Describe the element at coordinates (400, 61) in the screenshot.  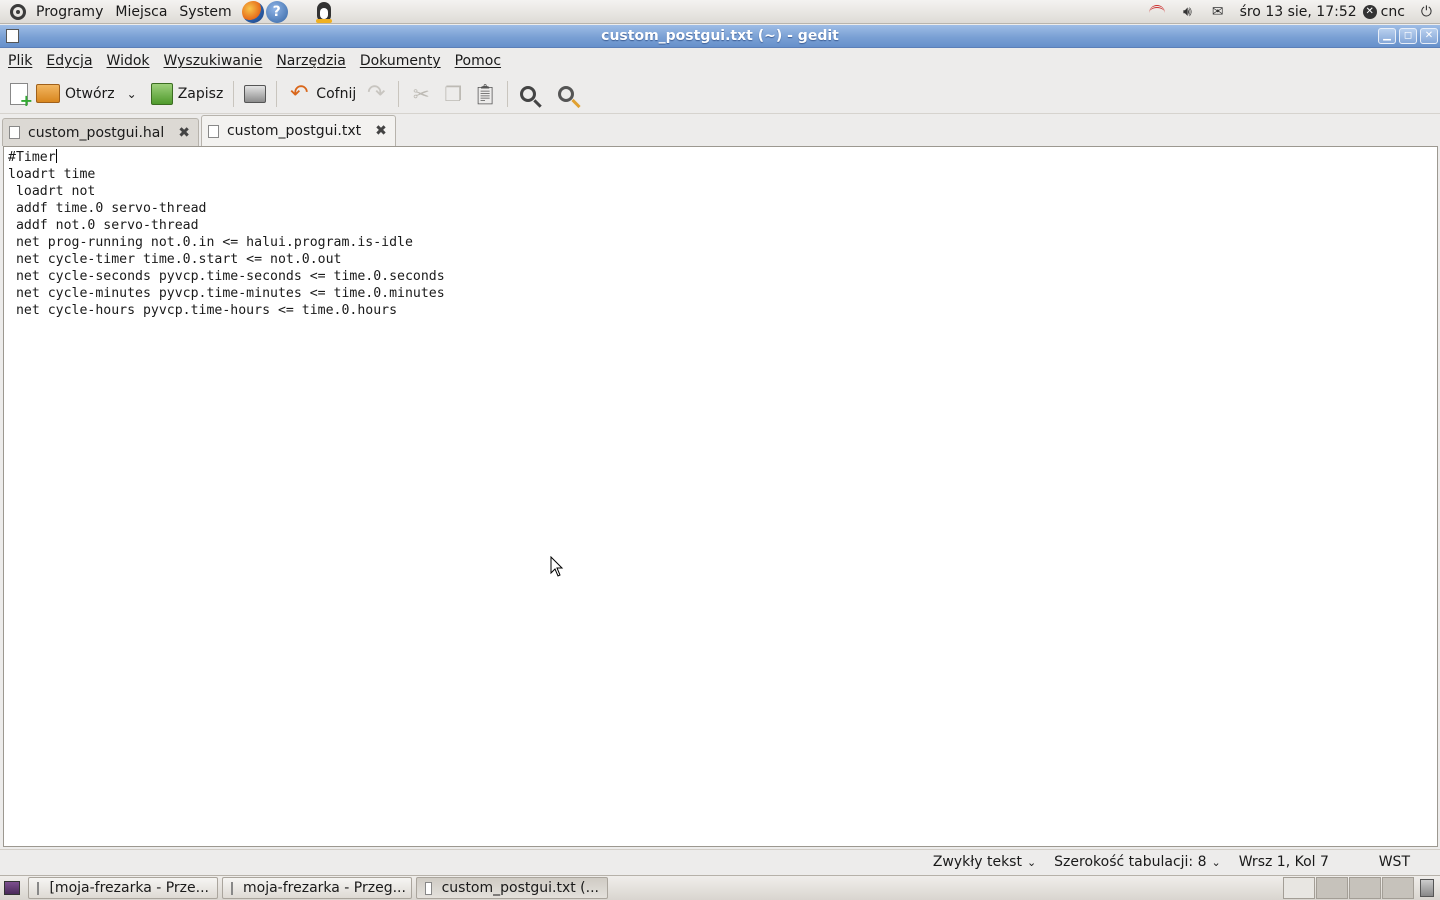
I see `menu-dokumenty: Dokumenty` at that location.